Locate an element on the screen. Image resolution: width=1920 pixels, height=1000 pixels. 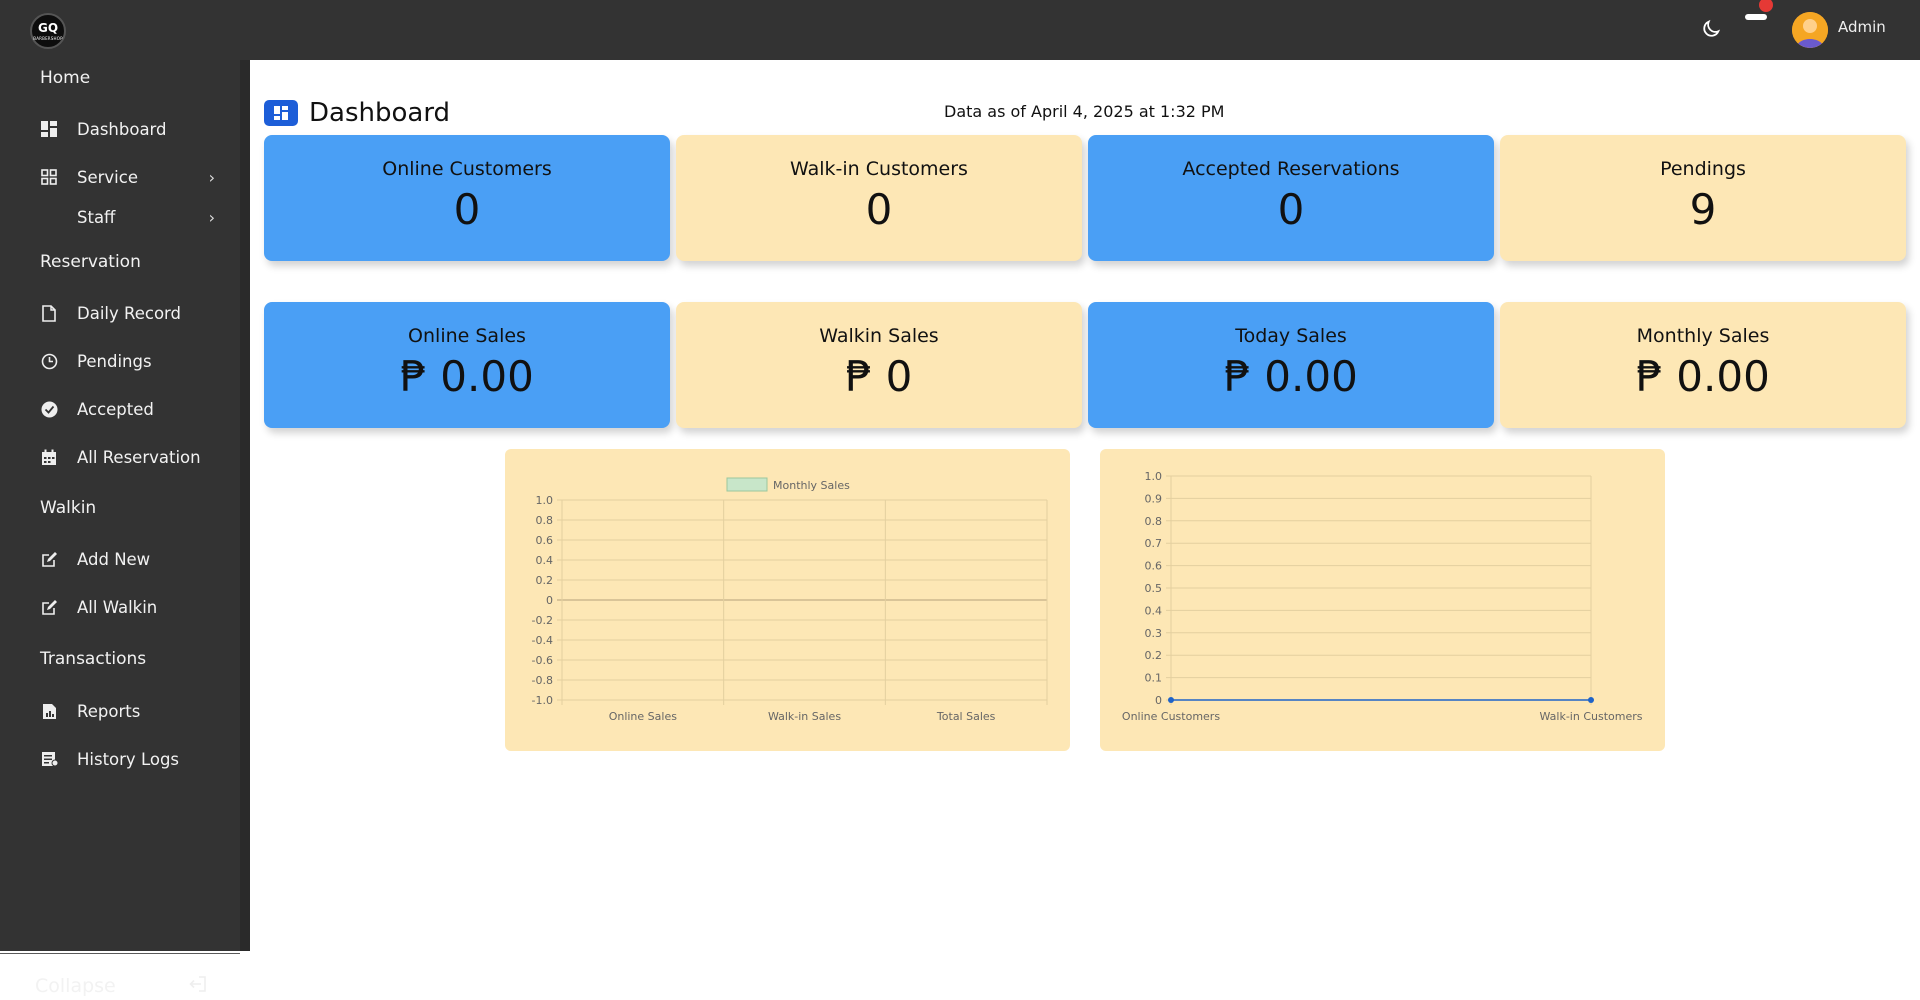
sidebar-item-label: Dashboard is located at coordinates (122, 129).